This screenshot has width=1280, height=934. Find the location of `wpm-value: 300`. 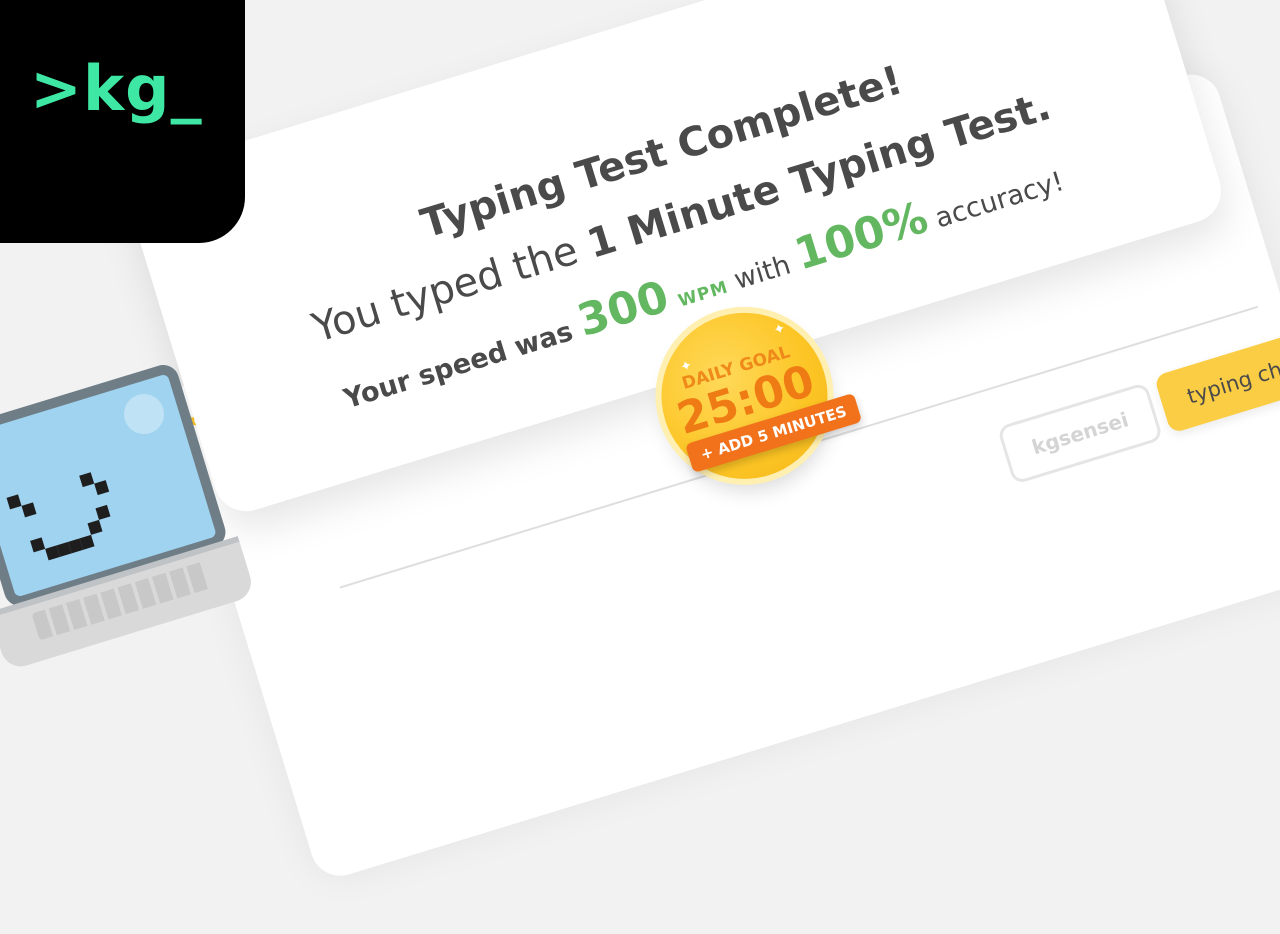

wpm-value: 300 is located at coordinates (623, 309).